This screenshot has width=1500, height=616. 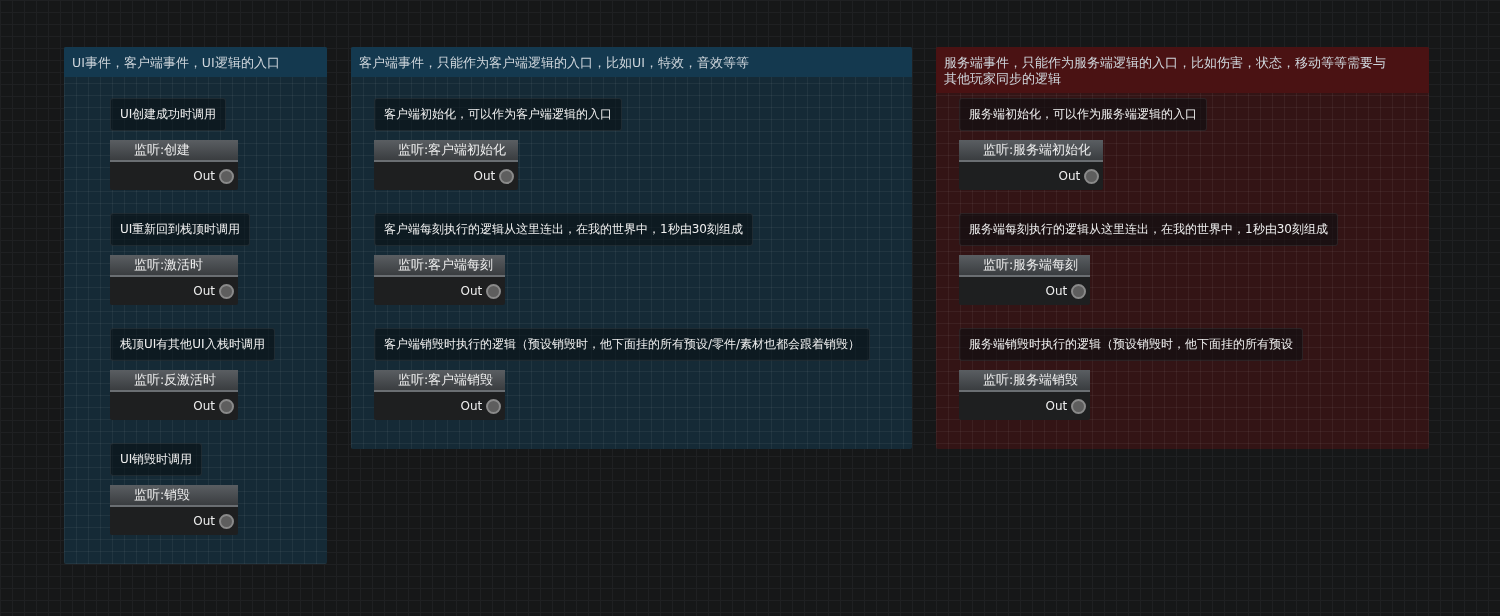 What do you see at coordinates (192, 344) in the screenshot?
I see `node-comment: 栈顶UI有其他UI入栈时调用` at bounding box center [192, 344].